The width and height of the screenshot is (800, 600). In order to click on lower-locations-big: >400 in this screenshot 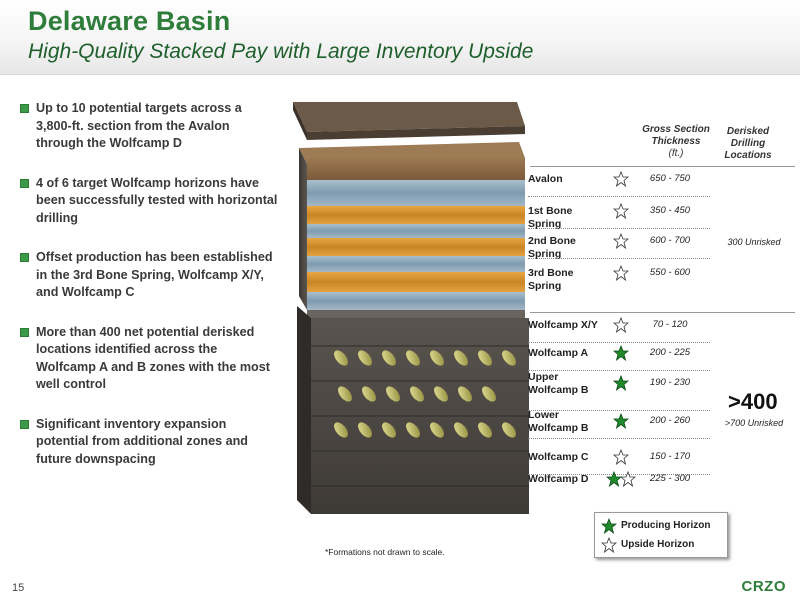, I will do `click(753, 401)`.